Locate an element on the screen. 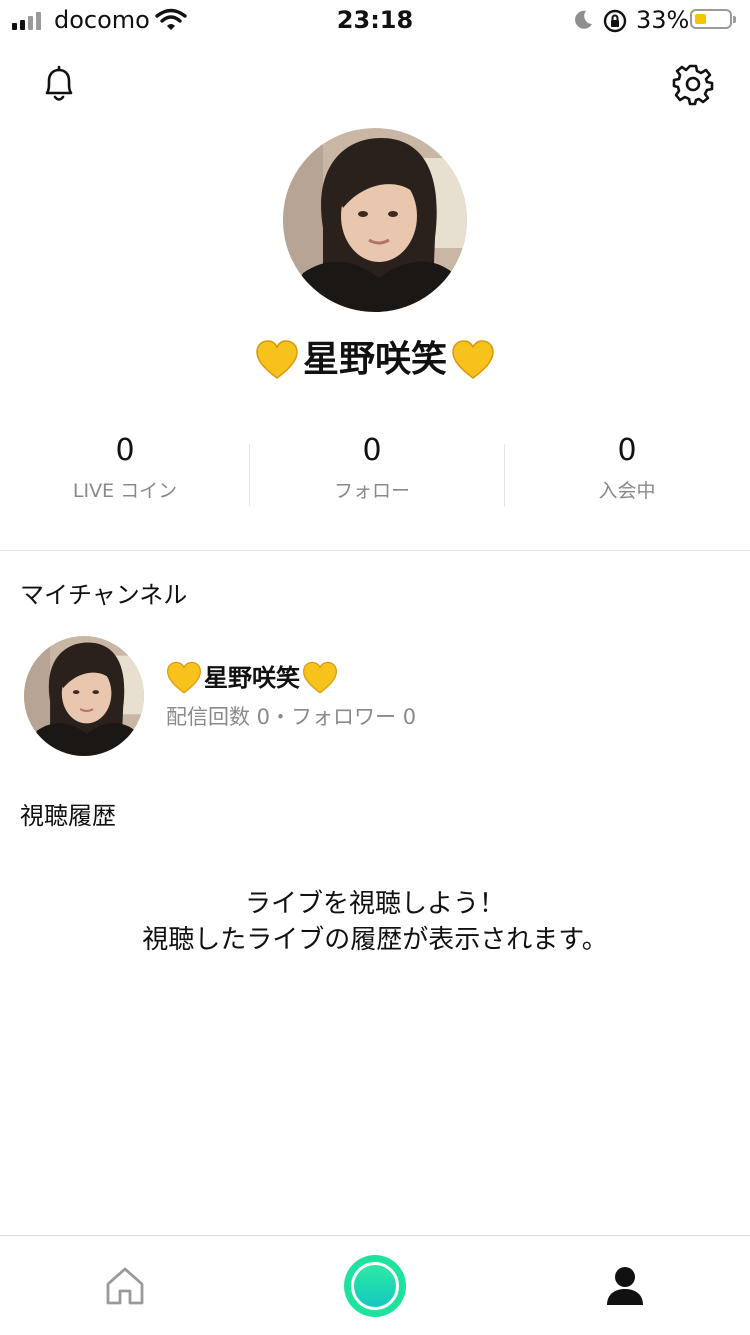  battery-percent: 33% is located at coordinates (663, 20).